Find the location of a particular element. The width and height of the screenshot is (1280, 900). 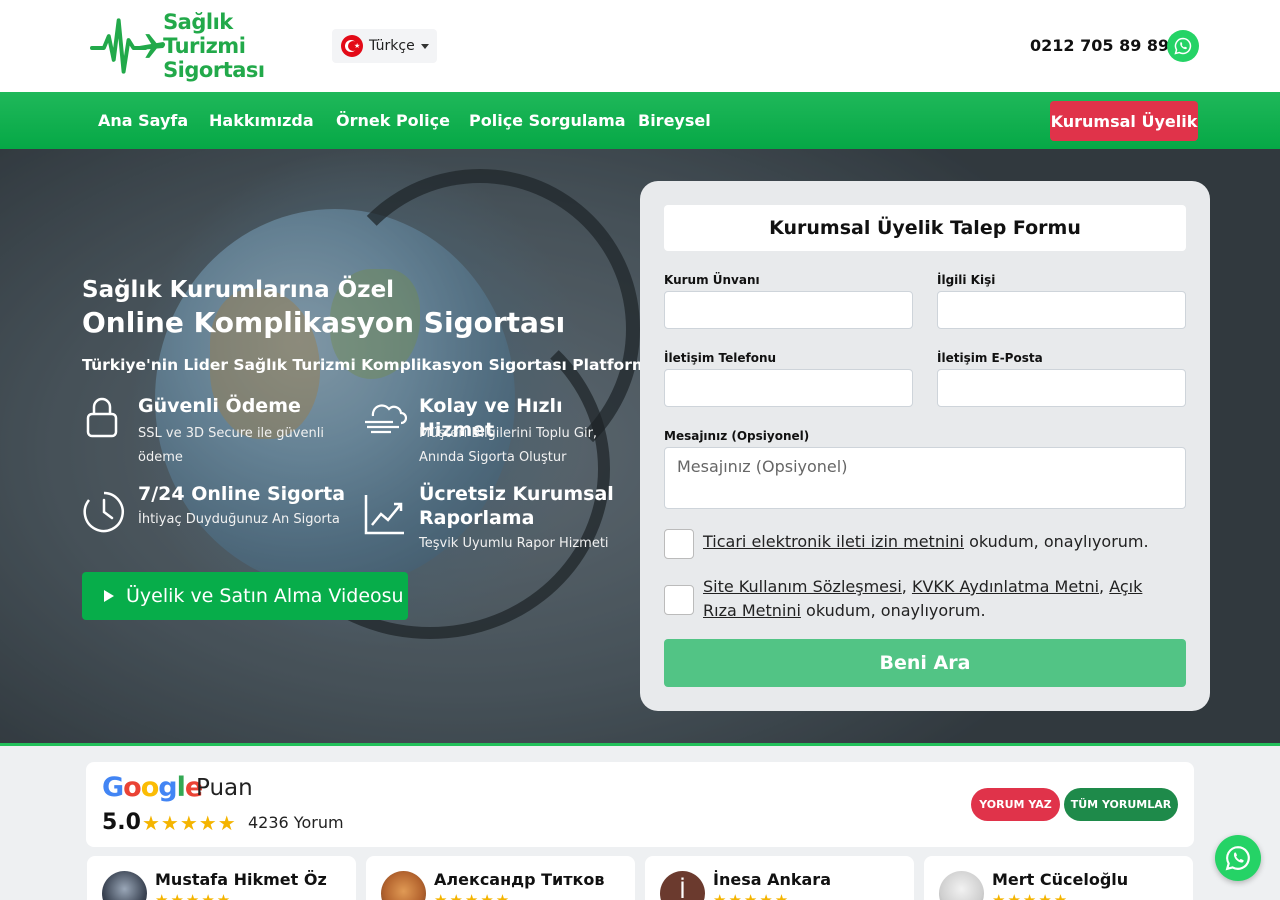

feature-title: 7/24 Online Sigorta is located at coordinates (242, 494).